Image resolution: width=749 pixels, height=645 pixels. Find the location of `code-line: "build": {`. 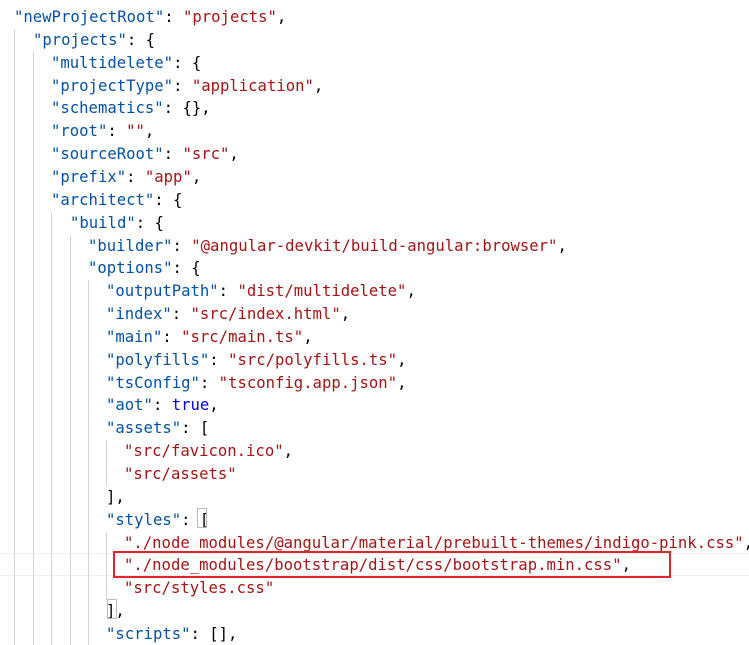

code-line: "build": { is located at coordinates (117, 223).